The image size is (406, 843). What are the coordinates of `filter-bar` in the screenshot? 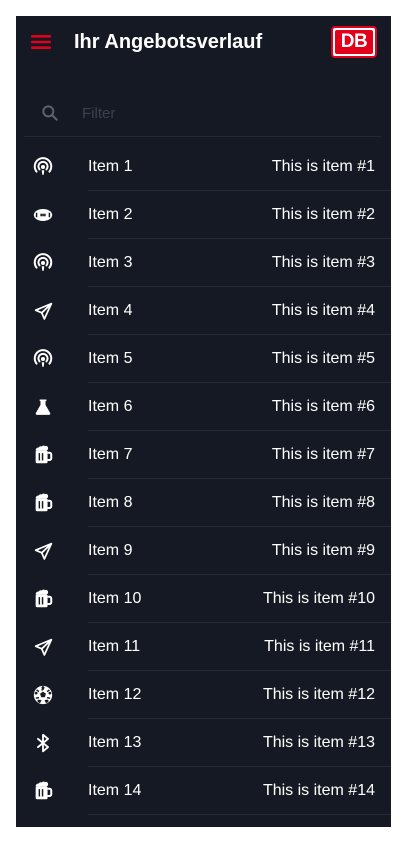 It's located at (202, 113).